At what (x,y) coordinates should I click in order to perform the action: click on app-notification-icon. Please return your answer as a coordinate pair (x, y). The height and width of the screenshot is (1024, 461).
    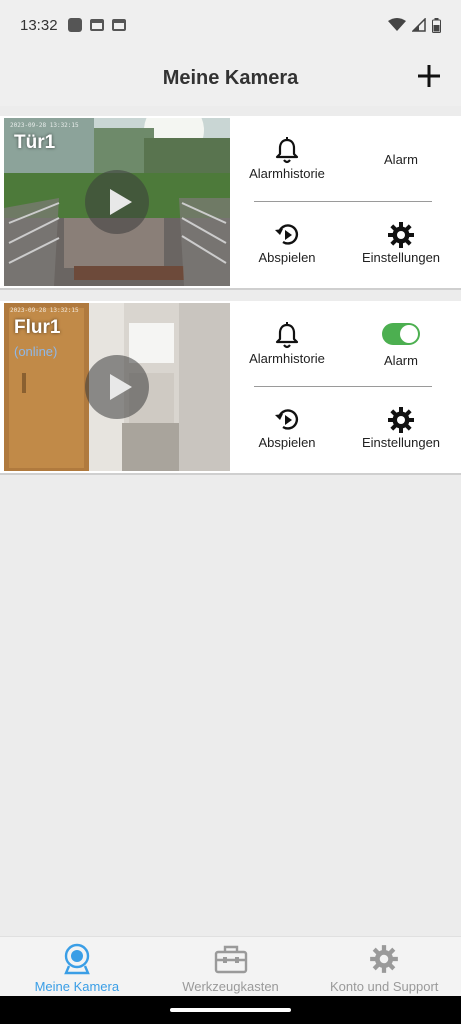
    Looking at the image, I should click on (74, 25).